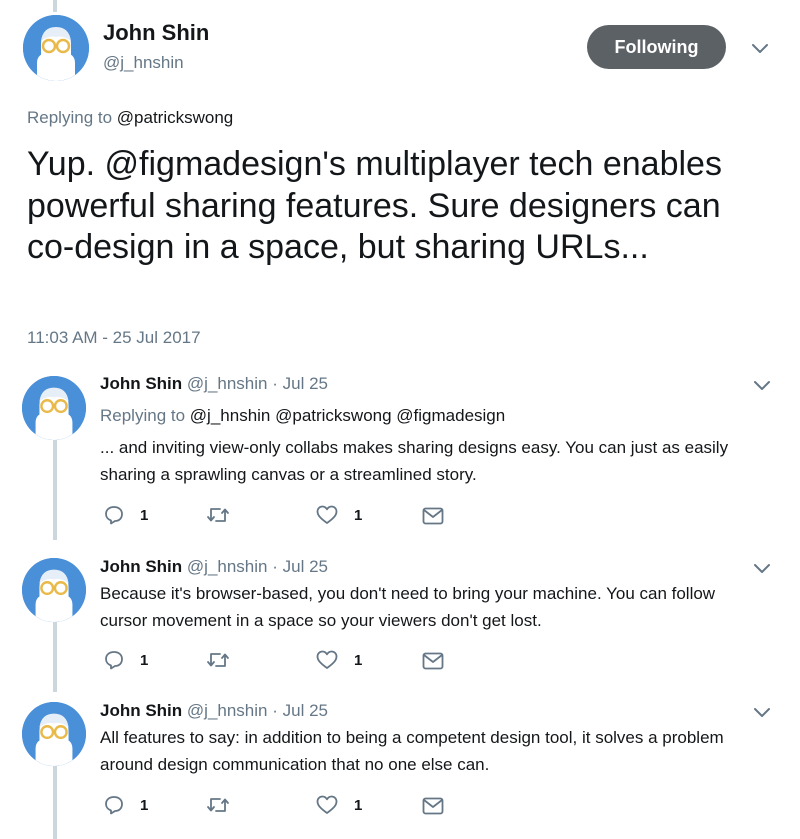  I want to click on replying-to: Replying to @patrickswong, so click(130, 118).